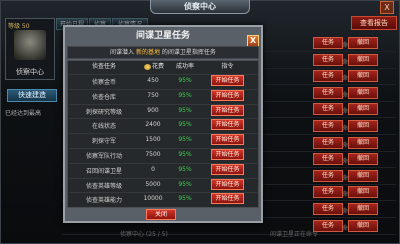  I want to click on mission-name: 刺探守军, so click(103, 142).